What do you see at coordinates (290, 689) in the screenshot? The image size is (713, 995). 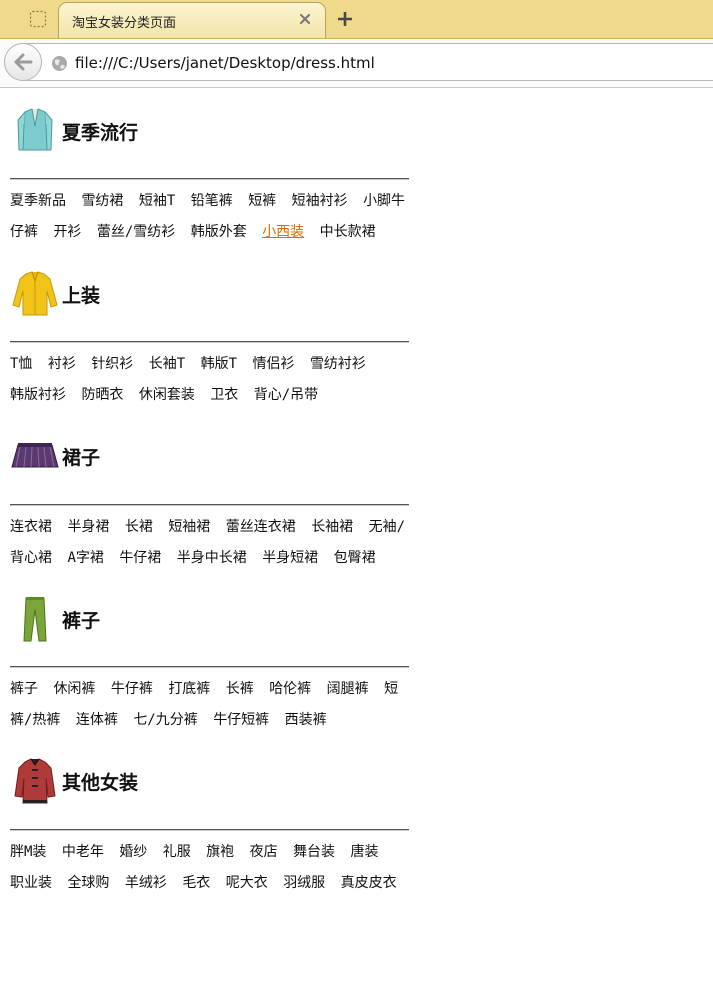 I see `category-link: 哈伦裤` at bounding box center [290, 689].